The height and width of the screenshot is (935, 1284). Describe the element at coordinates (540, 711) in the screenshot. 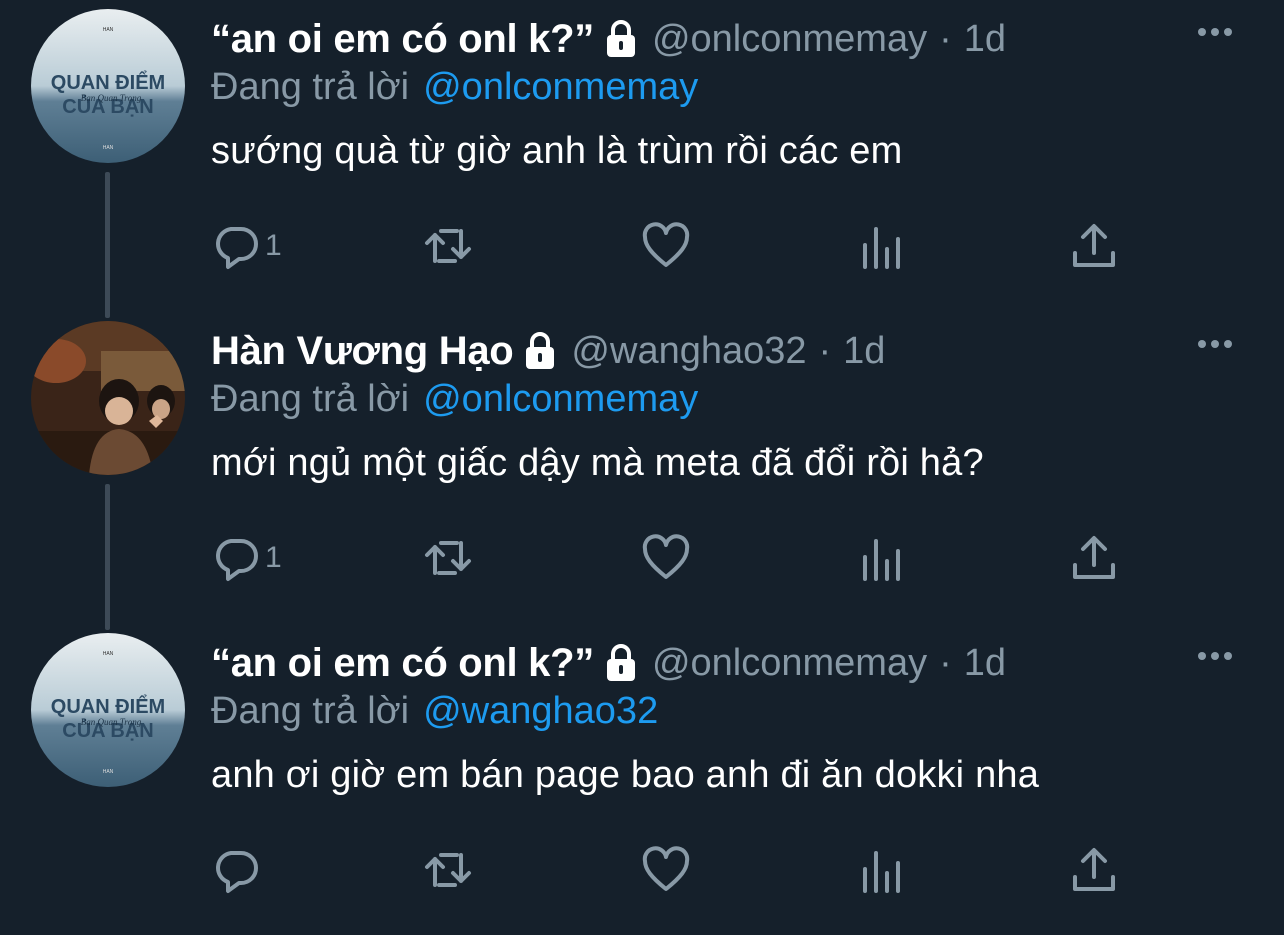

I see `reply-to-link: @wanghao32` at that location.